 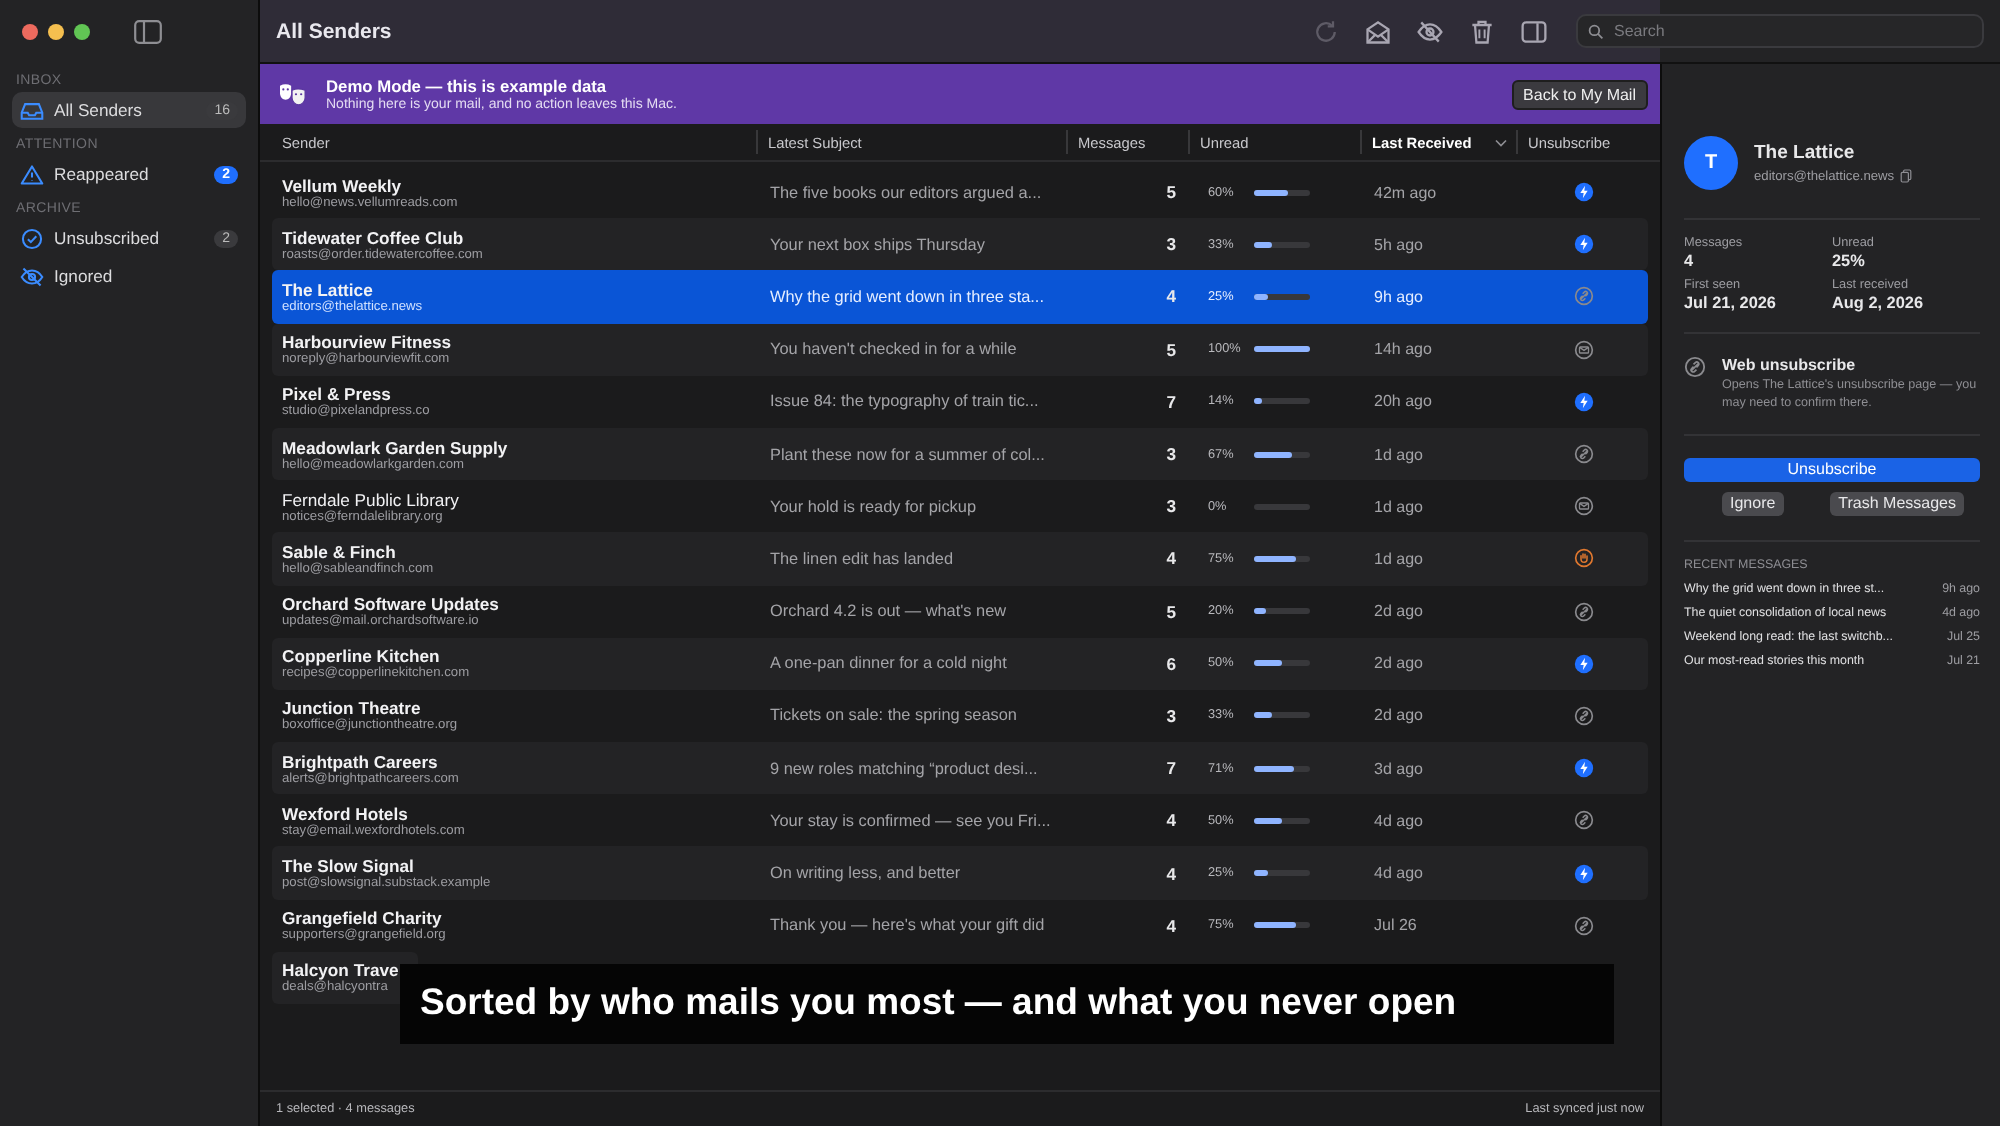 What do you see at coordinates (102, 174) in the screenshot?
I see `sidebar-label: Reappeared` at bounding box center [102, 174].